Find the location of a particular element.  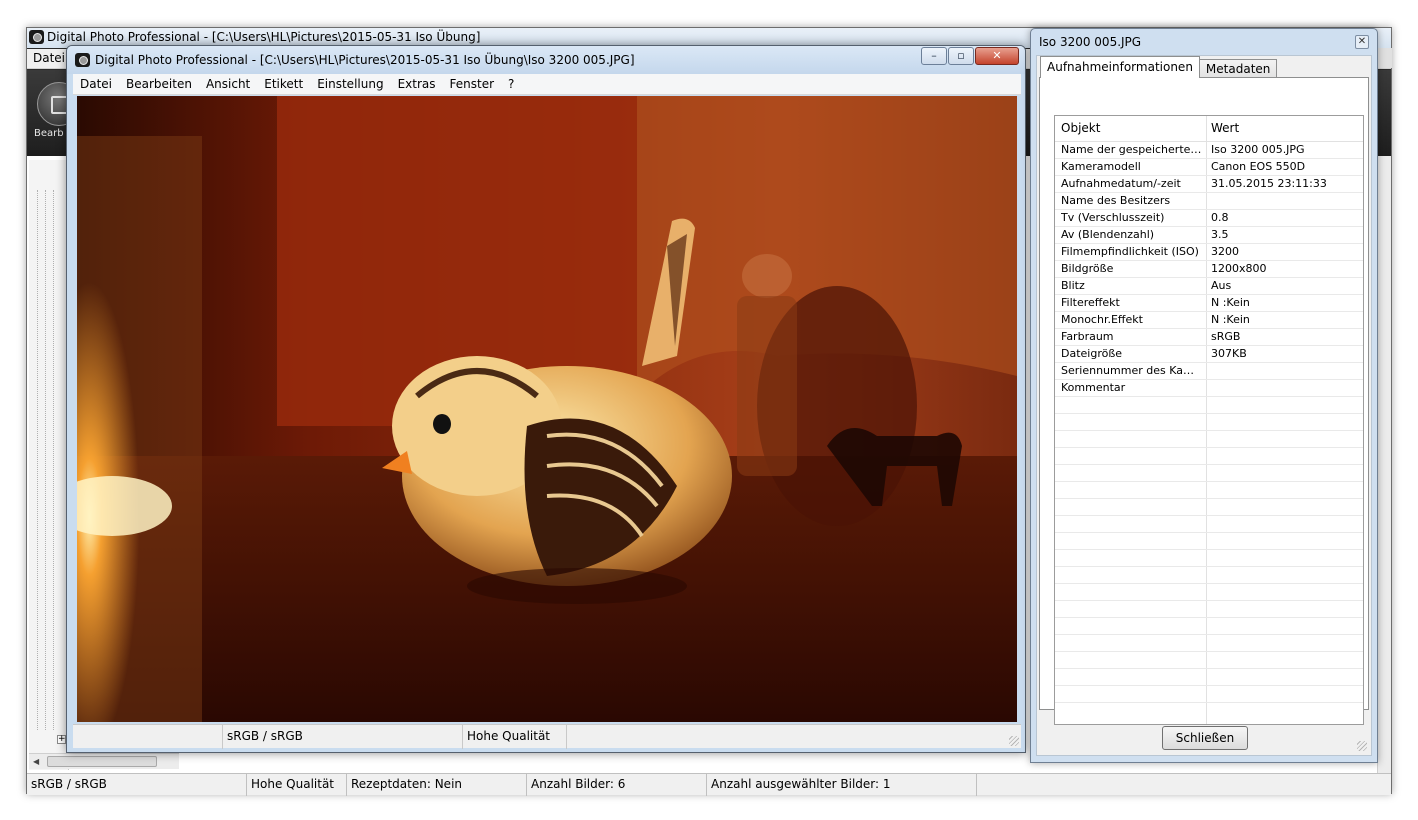

table-row: Farbraum sRGB is located at coordinates (1209, 337).